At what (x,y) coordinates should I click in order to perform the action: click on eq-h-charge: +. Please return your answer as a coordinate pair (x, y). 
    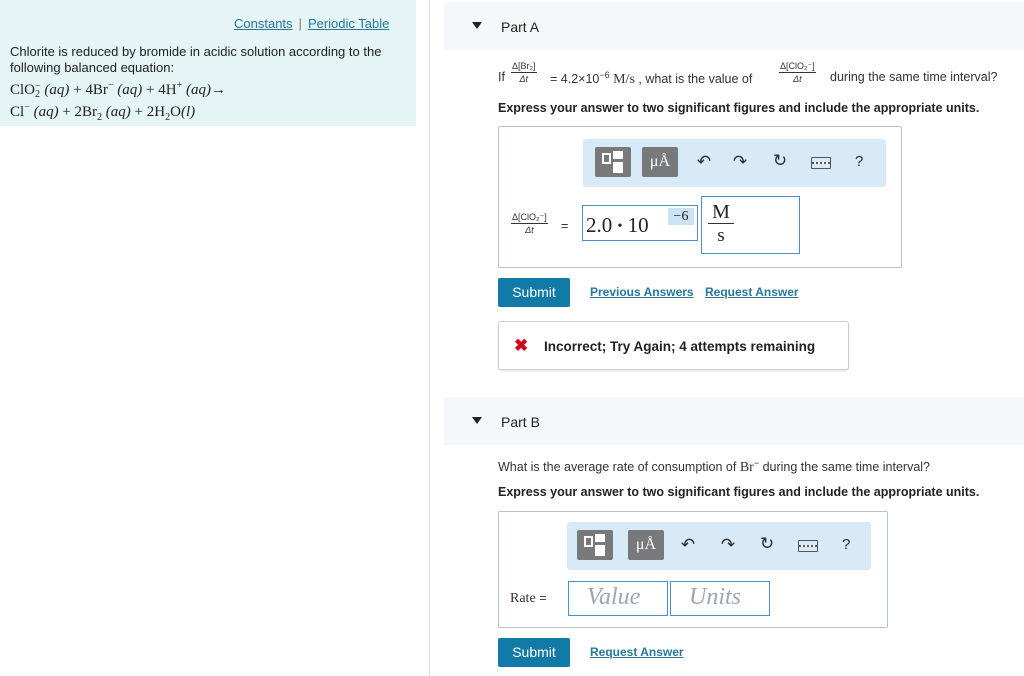
    Looking at the image, I should click on (179, 85).